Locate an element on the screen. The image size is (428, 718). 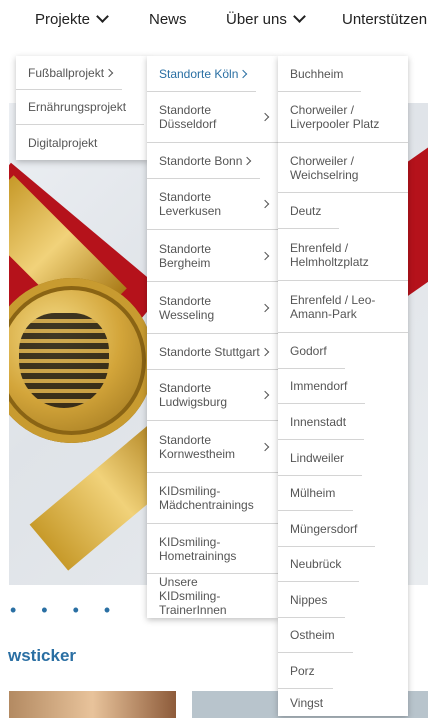
menu-item-label: Ernährungsprojekt is located at coordinates (77, 107).